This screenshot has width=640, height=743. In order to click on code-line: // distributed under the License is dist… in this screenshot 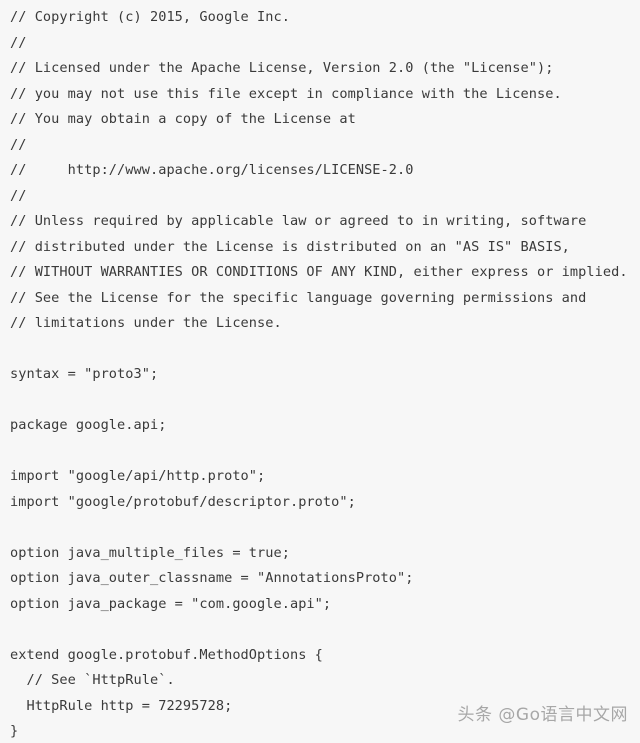, I will do `click(290, 246)`.